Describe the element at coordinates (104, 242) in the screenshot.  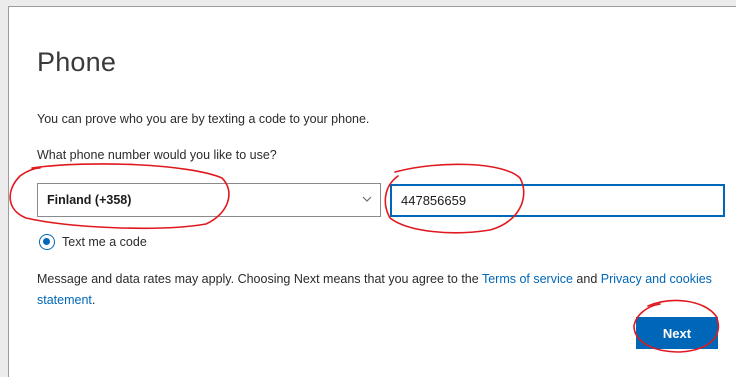
I see `text-code-label: Text me a code` at that location.